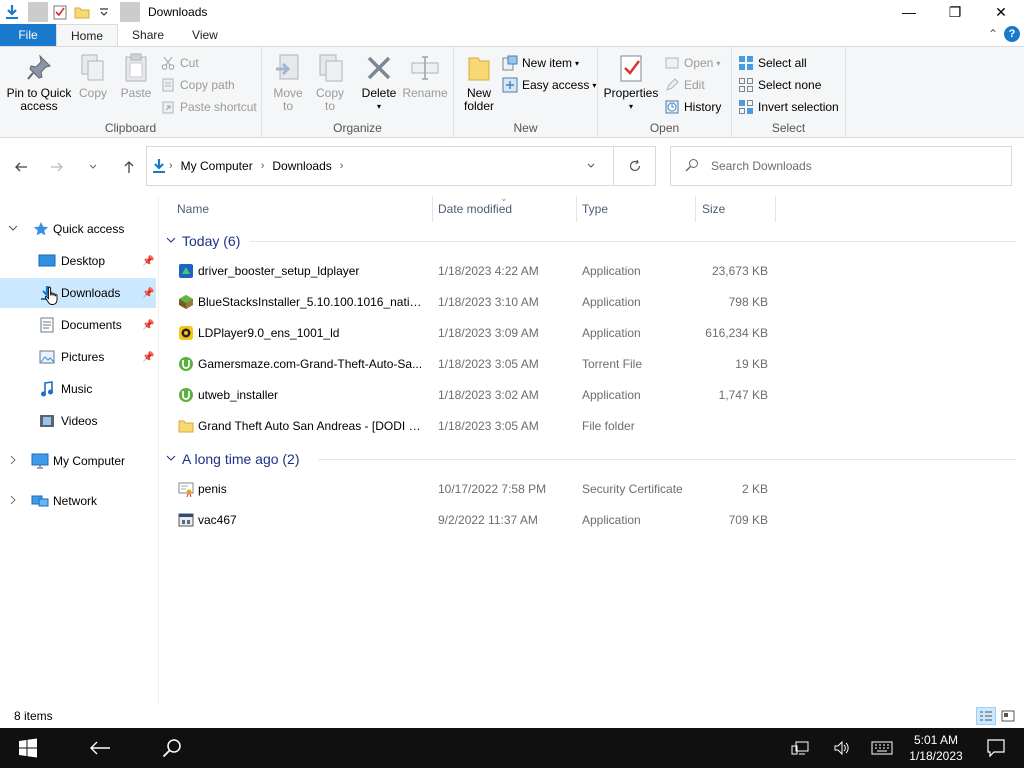 The height and width of the screenshot is (768, 1024). What do you see at coordinates (301, 166) in the screenshot?
I see `breadcrumb-downloads: Downloads` at bounding box center [301, 166].